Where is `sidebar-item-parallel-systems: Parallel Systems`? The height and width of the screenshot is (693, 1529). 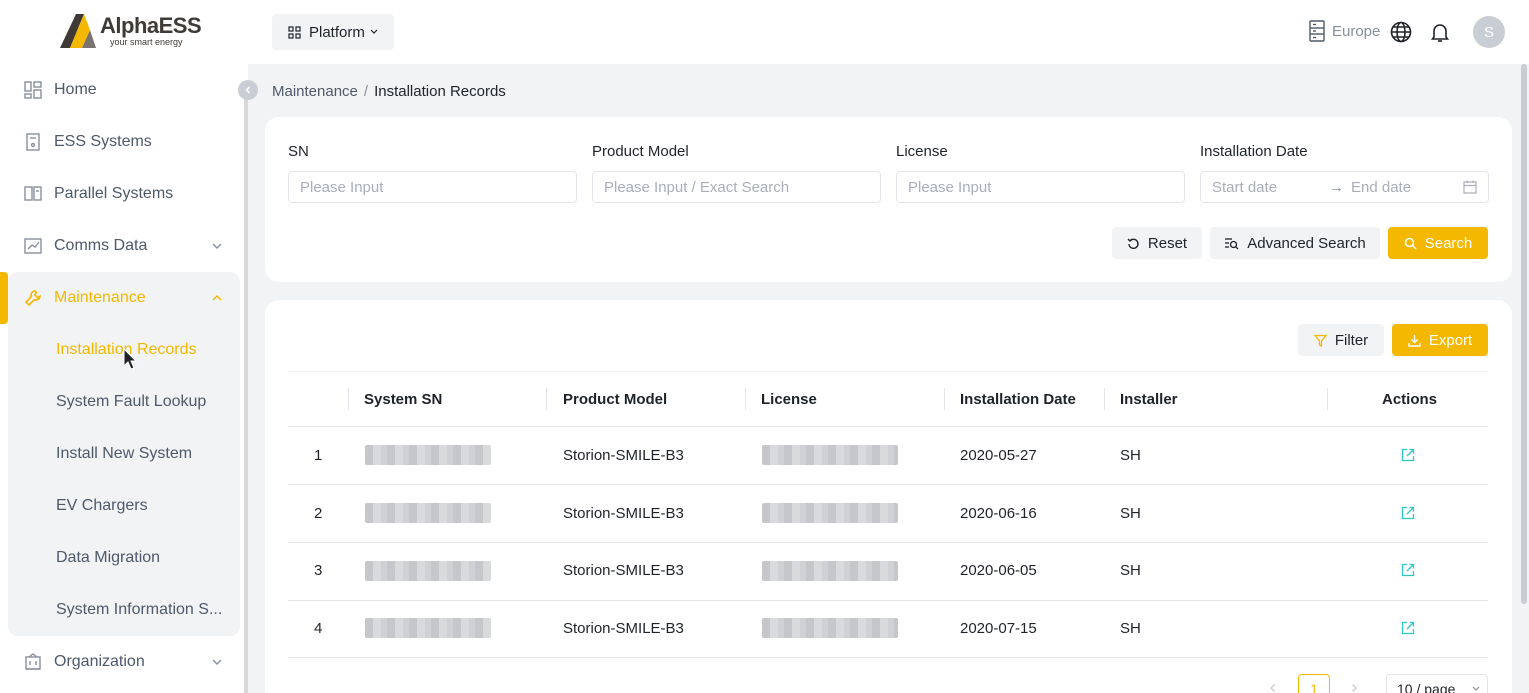 sidebar-item-parallel-systems: Parallel Systems is located at coordinates (120, 194).